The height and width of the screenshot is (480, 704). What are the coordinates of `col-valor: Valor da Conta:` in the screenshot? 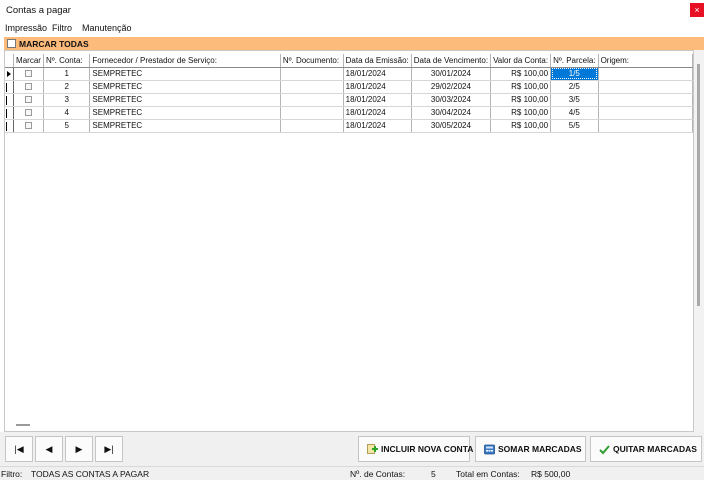 It's located at (521, 61).